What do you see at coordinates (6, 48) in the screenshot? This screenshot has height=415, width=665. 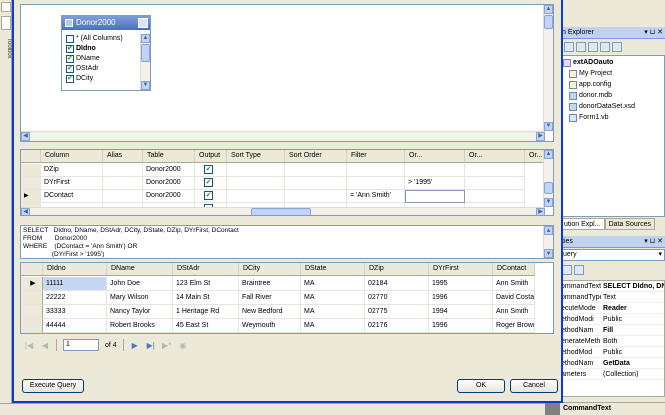 I see `toolbox-label: Toolbox` at bounding box center [6, 48].